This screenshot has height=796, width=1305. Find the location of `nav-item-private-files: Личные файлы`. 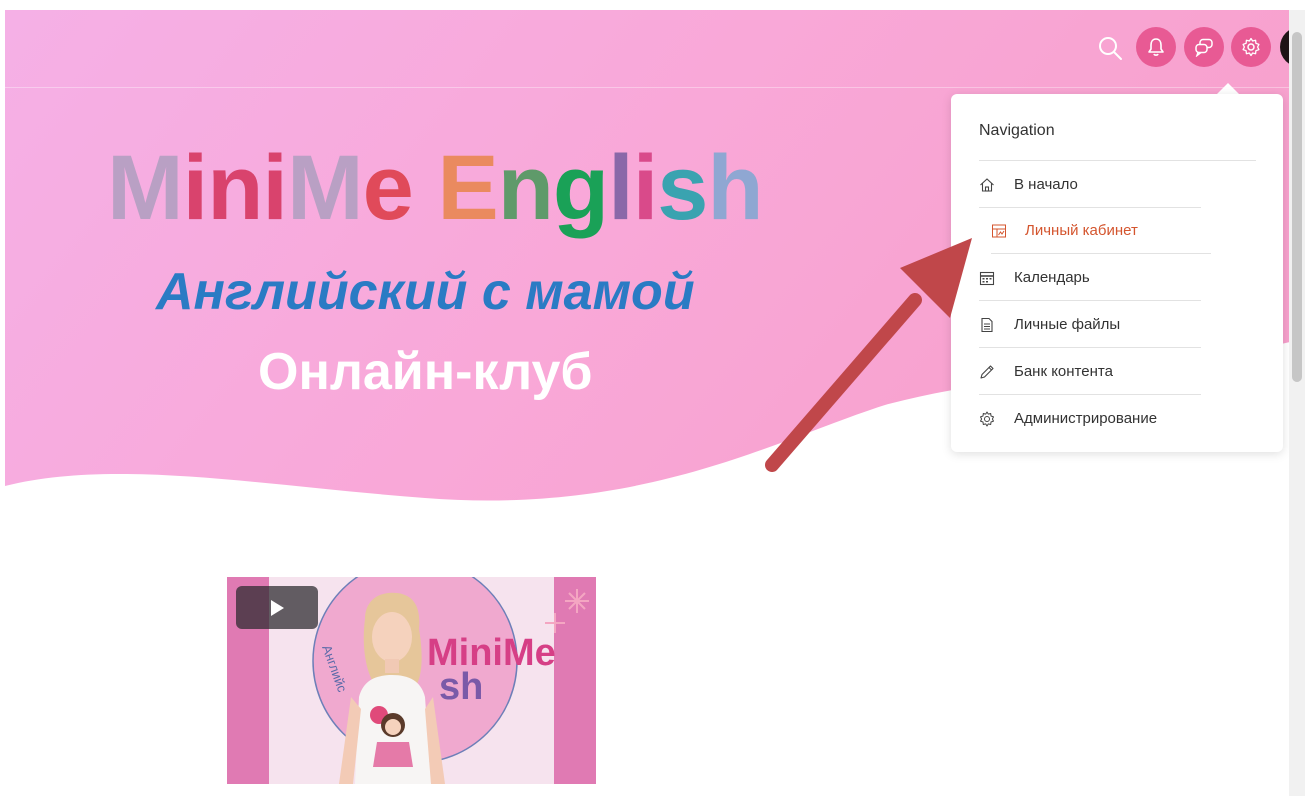

nav-item-private-files: Личные файлы is located at coordinates (1091, 325).